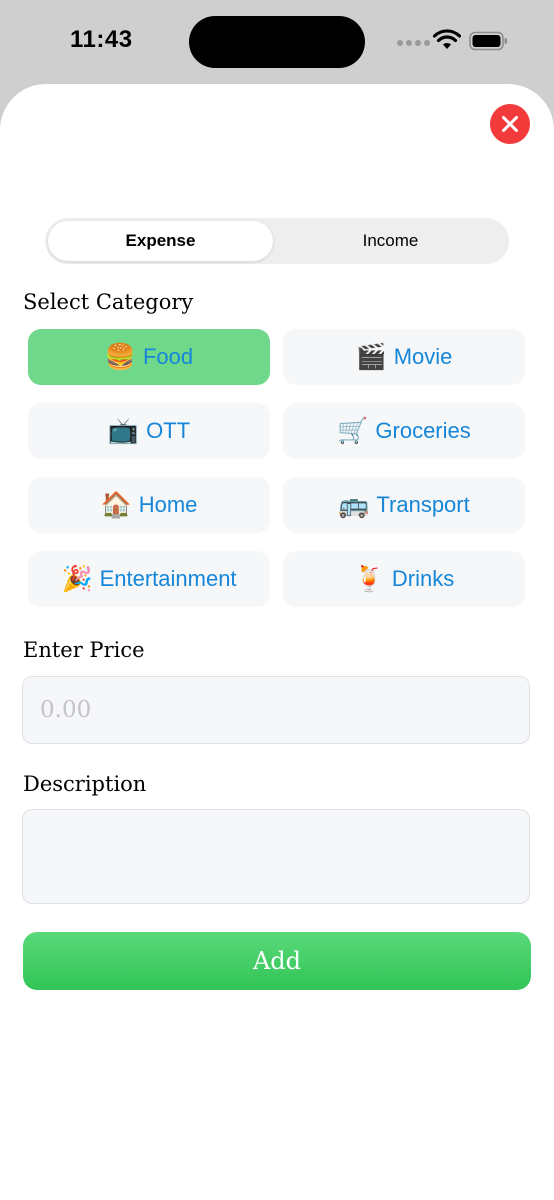 Image resolution: width=554 pixels, height=1200 pixels. What do you see at coordinates (414, 44) in the screenshot?
I see `cellular-signal-icon` at bounding box center [414, 44].